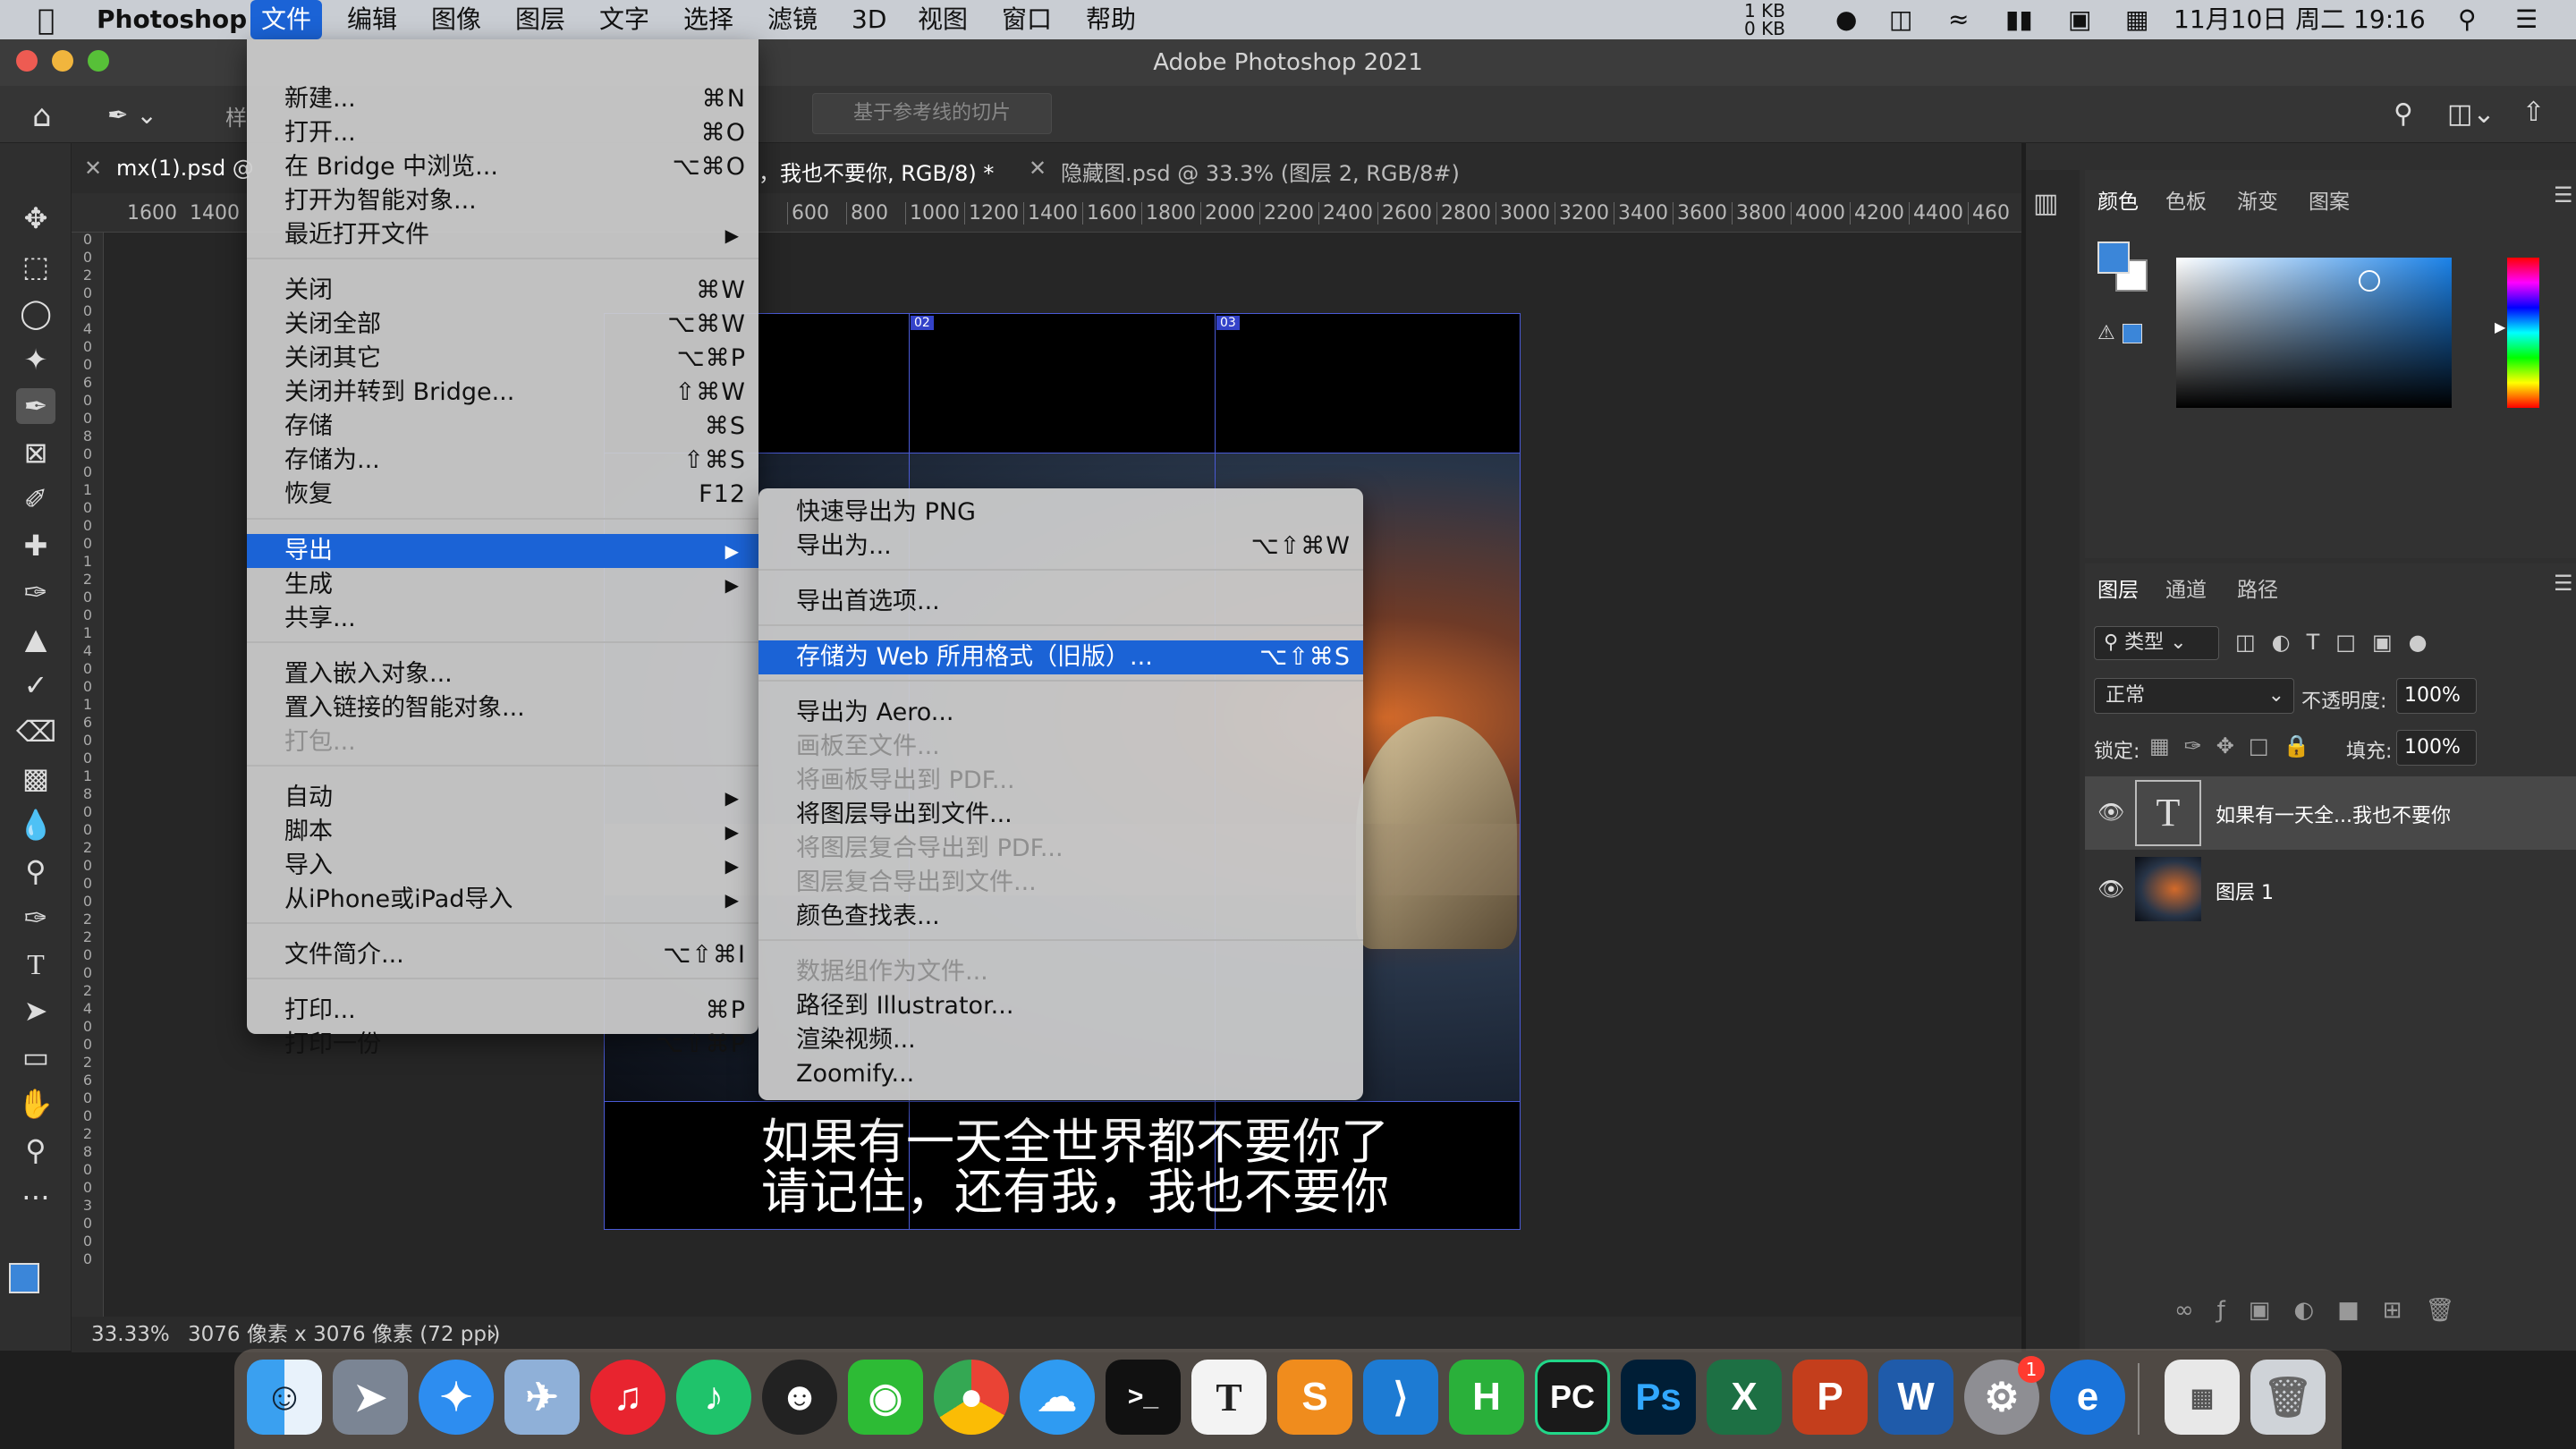 The height and width of the screenshot is (1449, 2576). What do you see at coordinates (1900, 19) in the screenshot?
I see `input-method-icon: ◫` at bounding box center [1900, 19].